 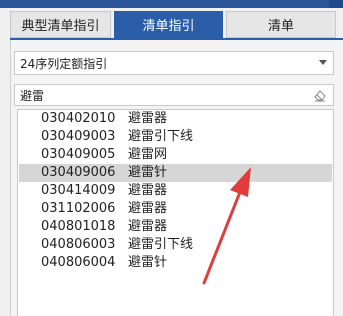 What do you see at coordinates (148, 154) in the screenshot?
I see `item-name: 避雷网` at bounding box center [148, 154].